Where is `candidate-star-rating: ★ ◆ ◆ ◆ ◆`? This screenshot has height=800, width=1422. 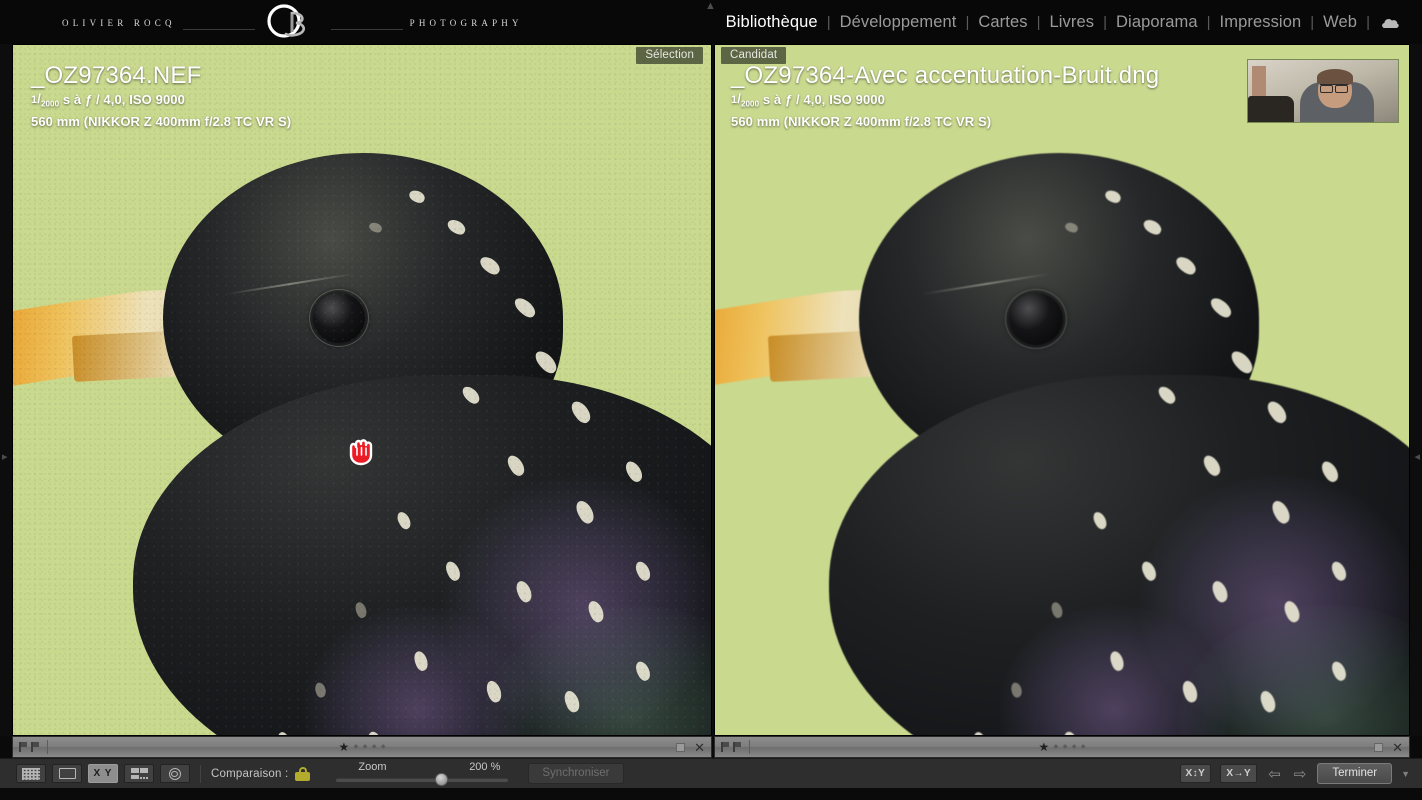
candidate-star-rating: ★ ◆ ◆ ◆ ◆ is located at coordinates (1062, 747).